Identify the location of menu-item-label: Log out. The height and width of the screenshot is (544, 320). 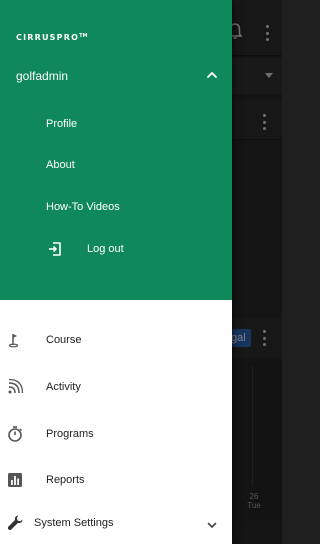
(105, 249).